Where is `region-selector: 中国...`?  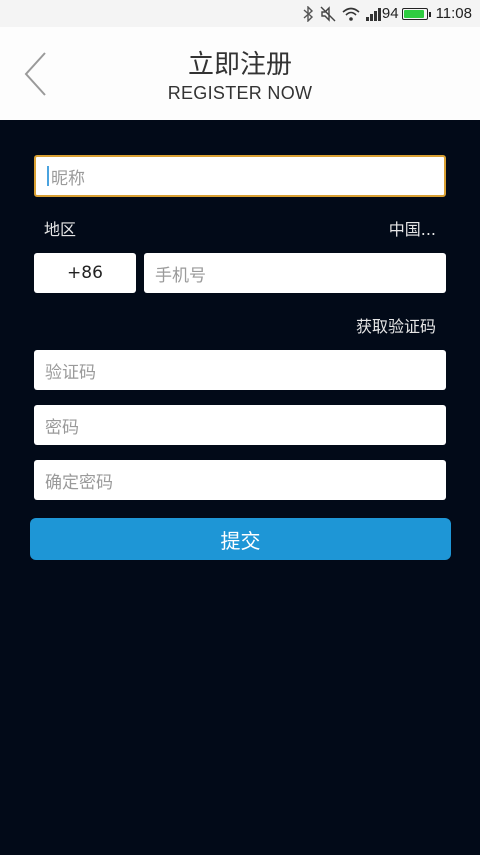 region-selector: 中国... is located at coordinates (412, 228).